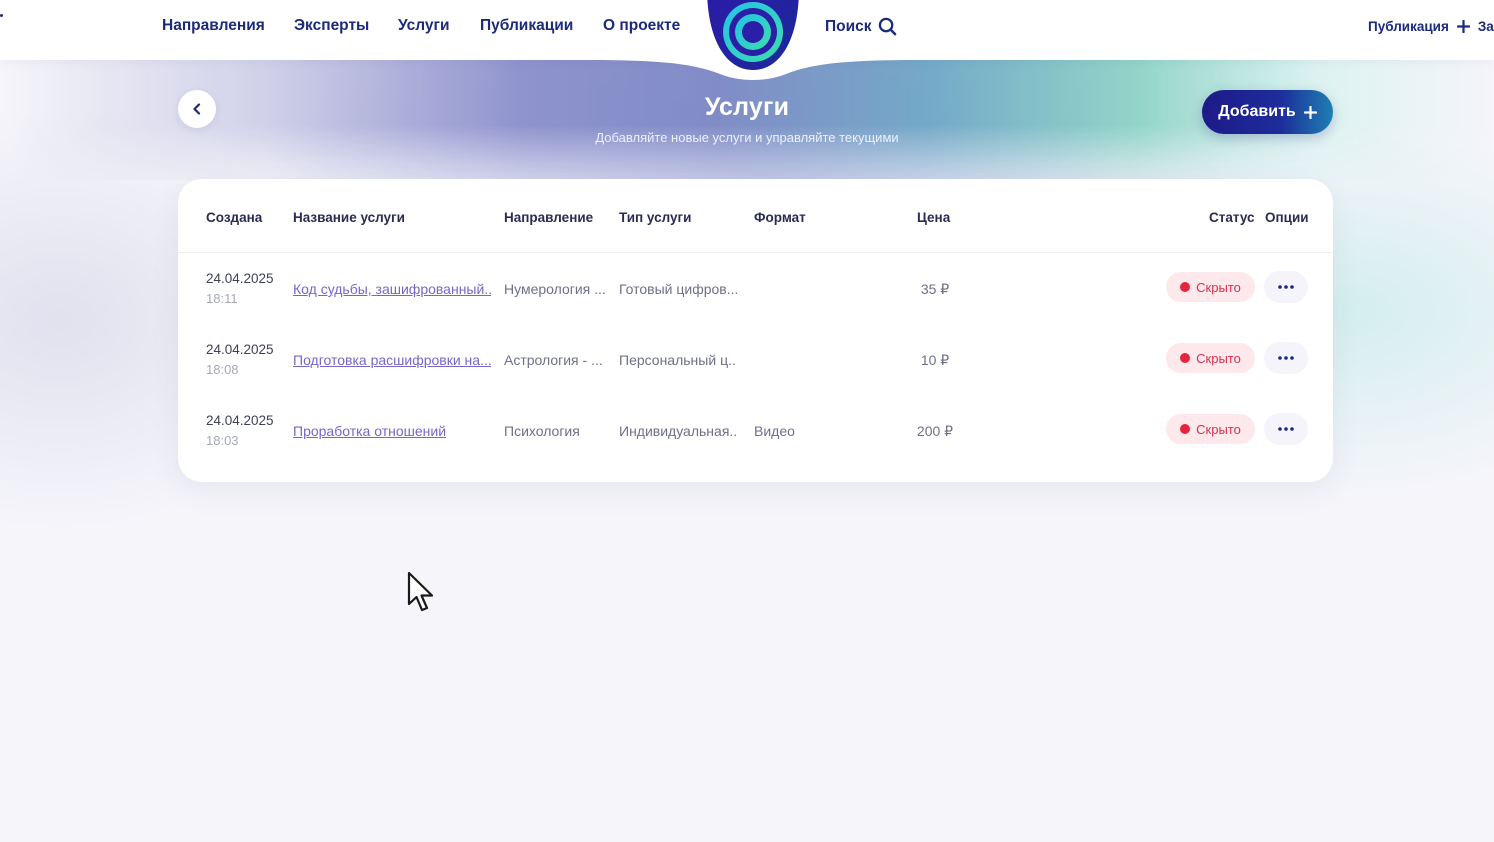  Describe the element at coordinates (392, 431) in the screenshot. I see `service-name-link: Проработка отношений` at that location.